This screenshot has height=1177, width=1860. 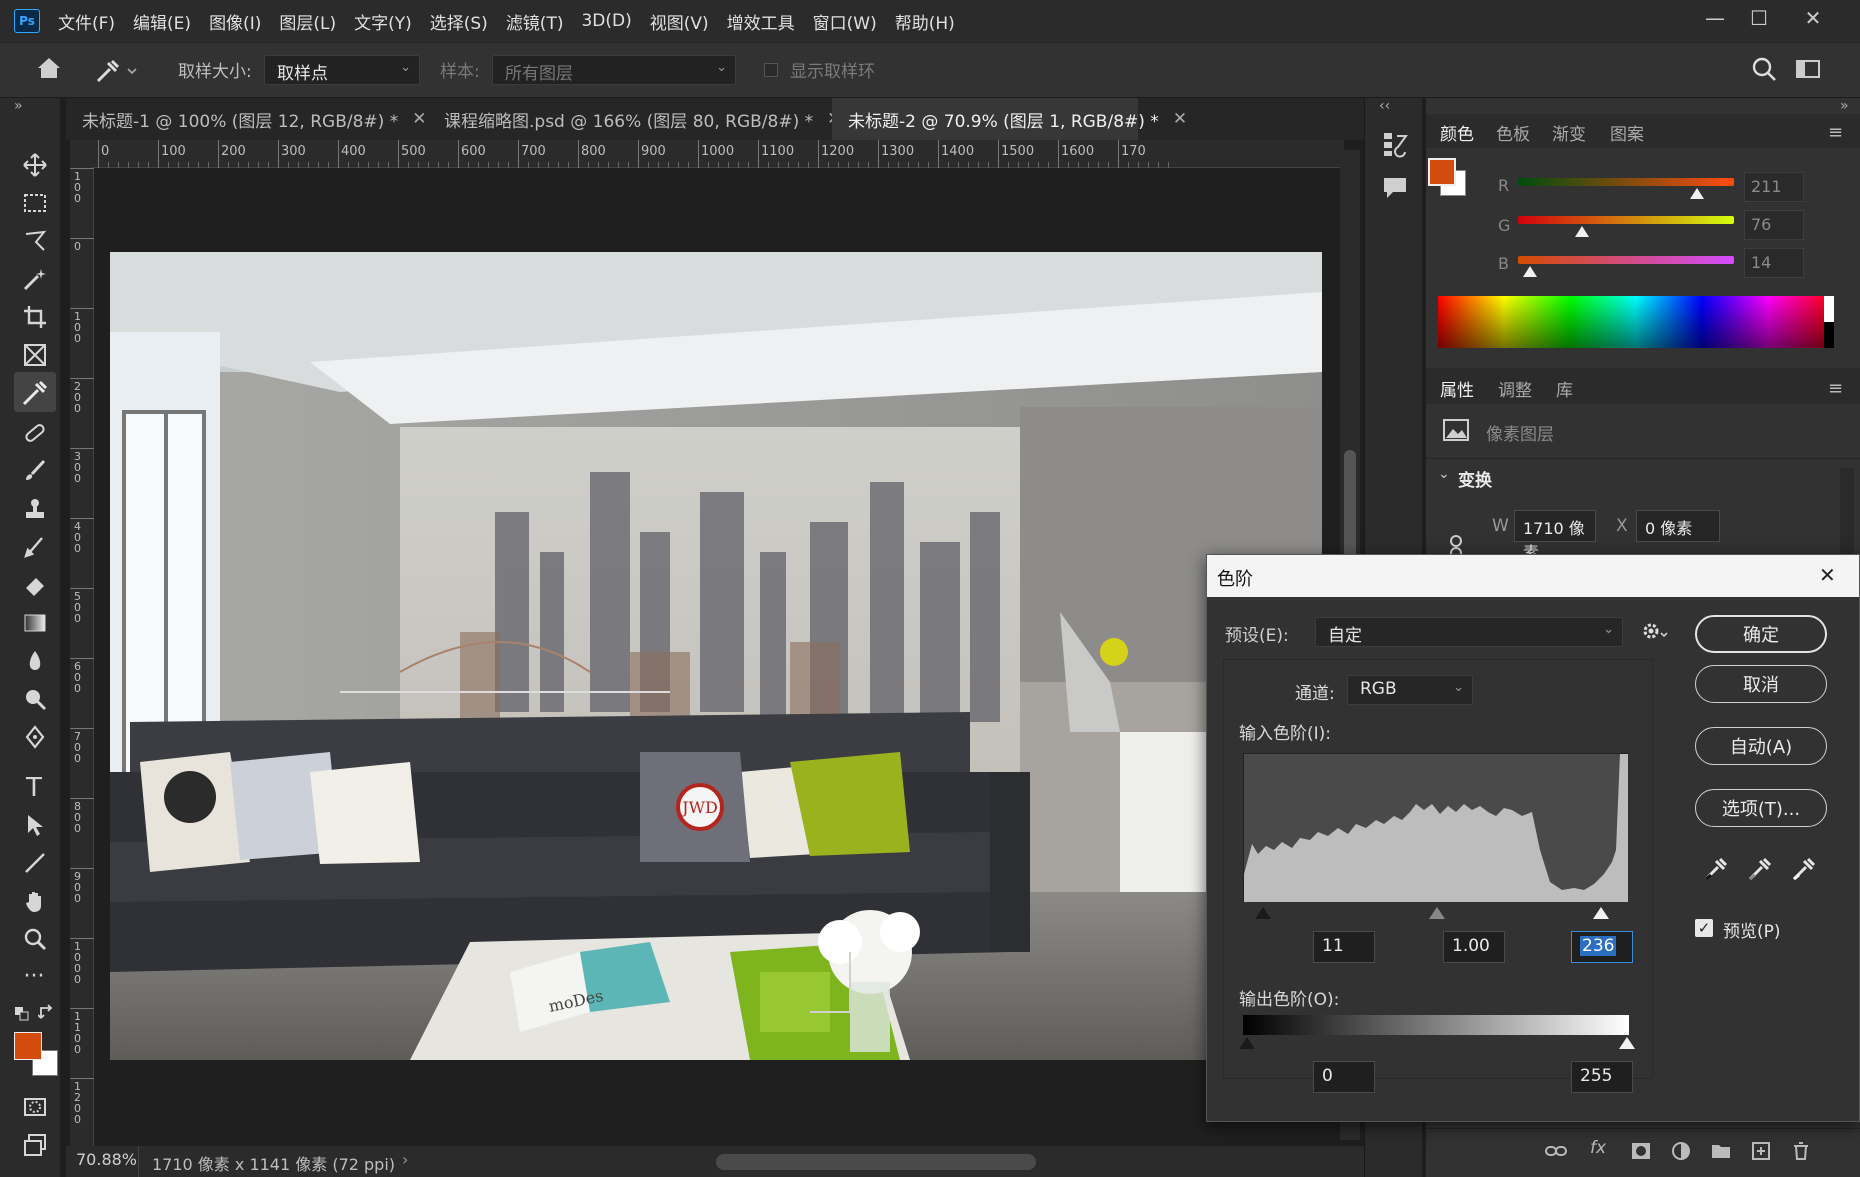 I want to click on output-white-slider, so click(x=1627, y=1043).